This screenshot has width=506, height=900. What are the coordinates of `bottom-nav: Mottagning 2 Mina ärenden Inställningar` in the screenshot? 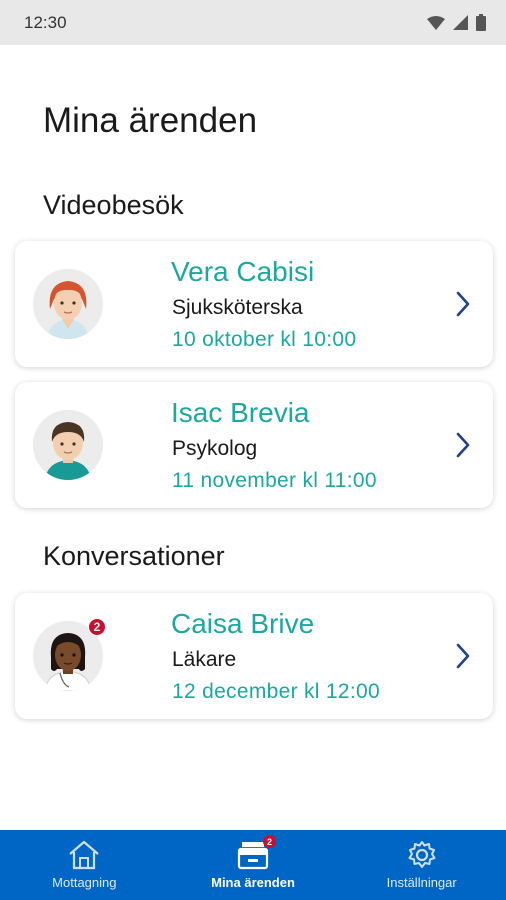 It's located at (253, 865).